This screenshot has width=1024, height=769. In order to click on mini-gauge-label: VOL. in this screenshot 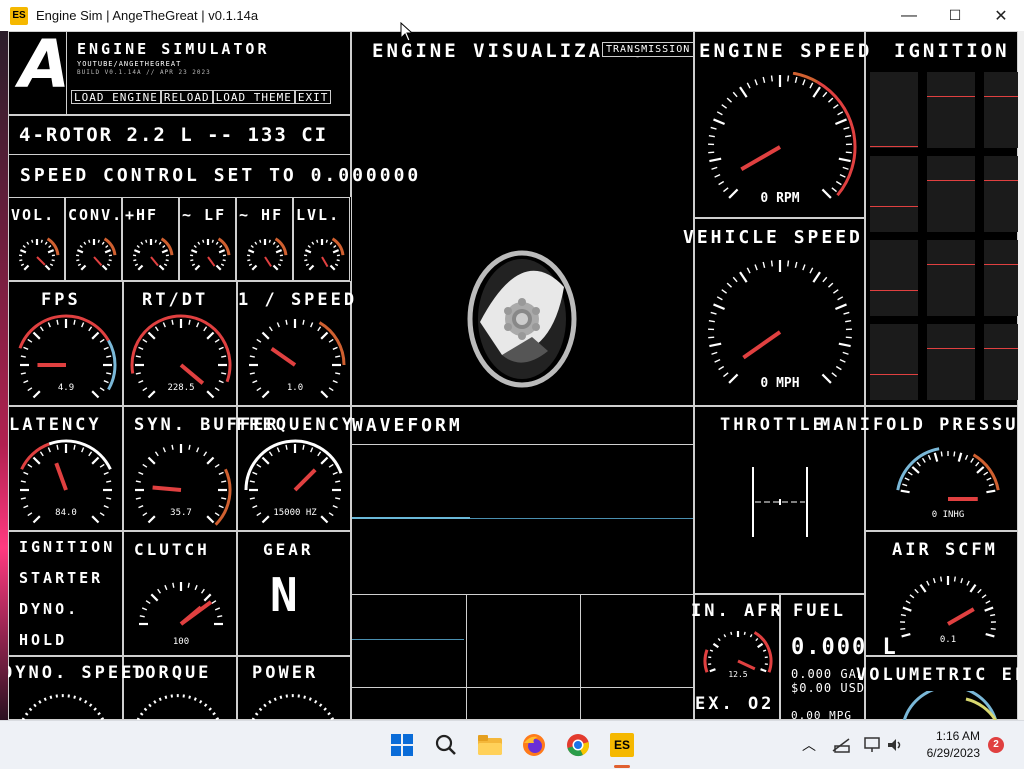, I will do `click(33, 215)`.